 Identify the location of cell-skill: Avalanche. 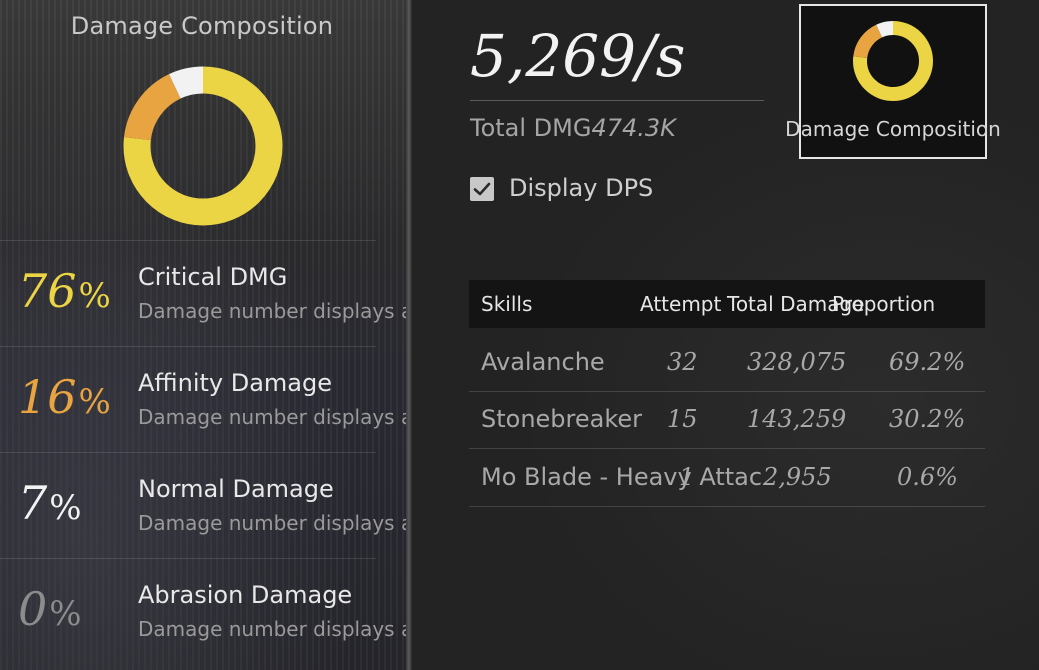
(543, 362).